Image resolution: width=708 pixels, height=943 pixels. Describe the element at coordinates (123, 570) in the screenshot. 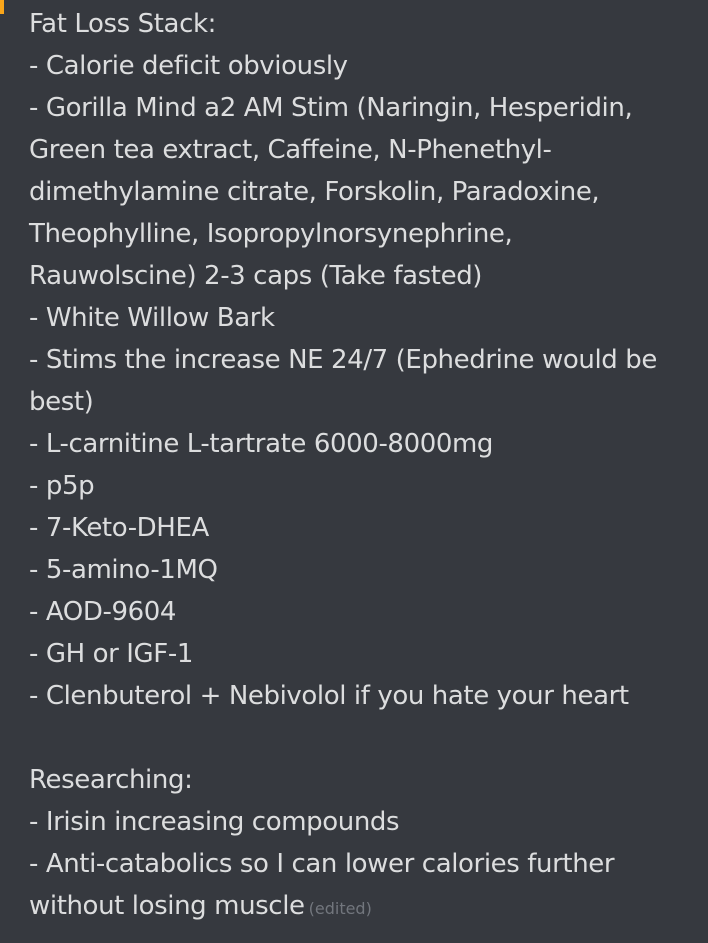

I see `list-item: - 5-amino-1MQ` at that location.